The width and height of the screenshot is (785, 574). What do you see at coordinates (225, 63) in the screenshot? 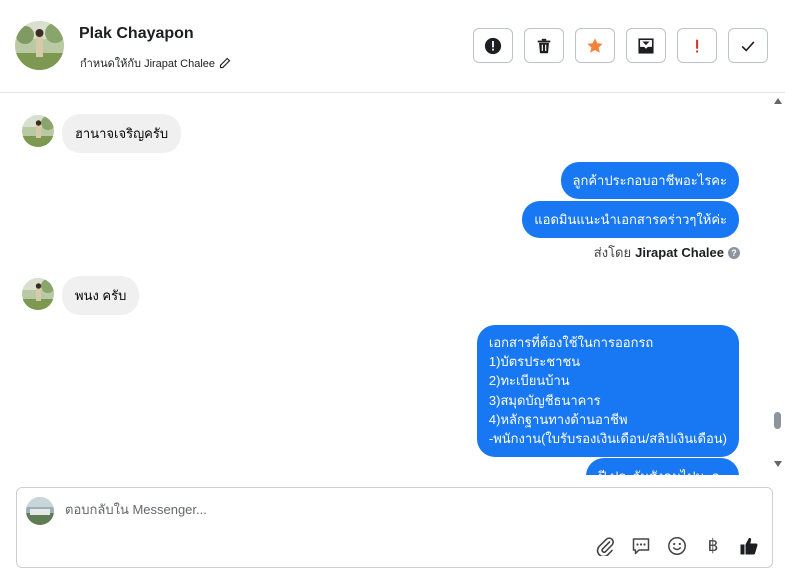
I see `pencil-icon` at bounding box center [225, 63].